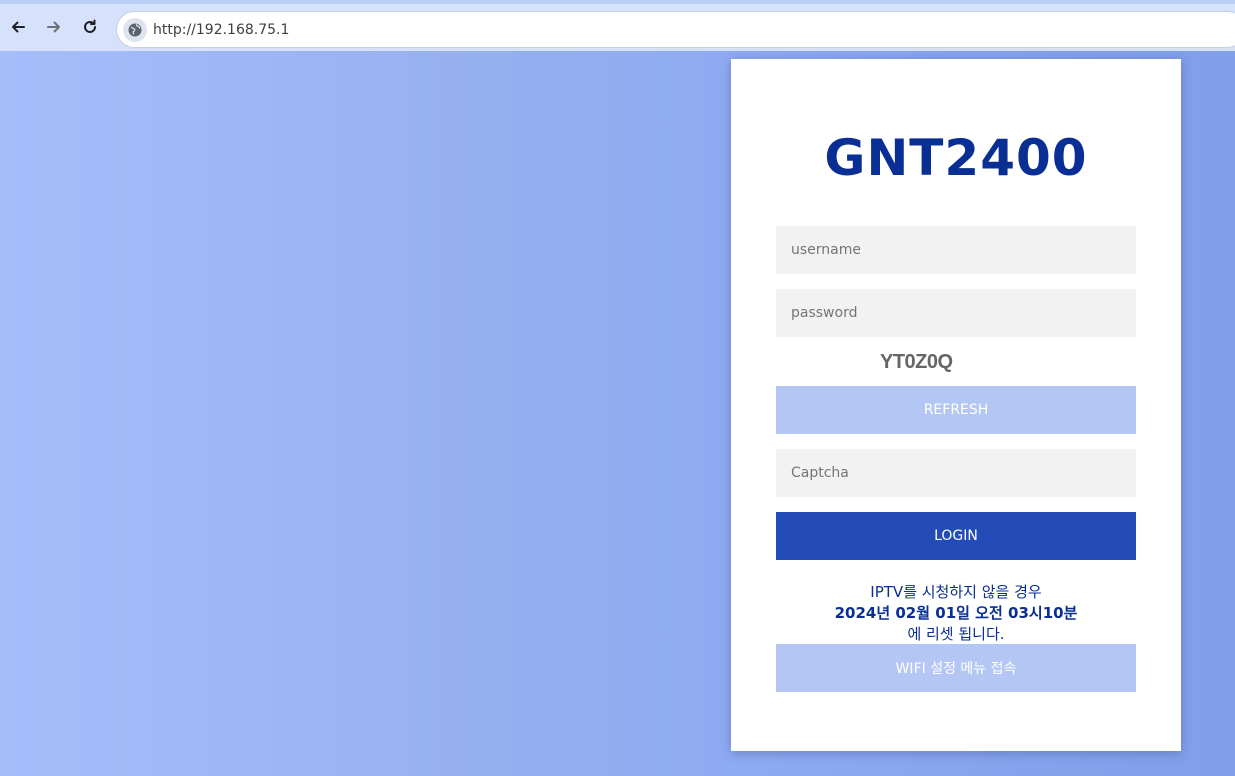 This screenshot has height=776, width=1235. Describe the element at coordinates (956, 473) in the screenshot. I see `captcha-input` at that location.